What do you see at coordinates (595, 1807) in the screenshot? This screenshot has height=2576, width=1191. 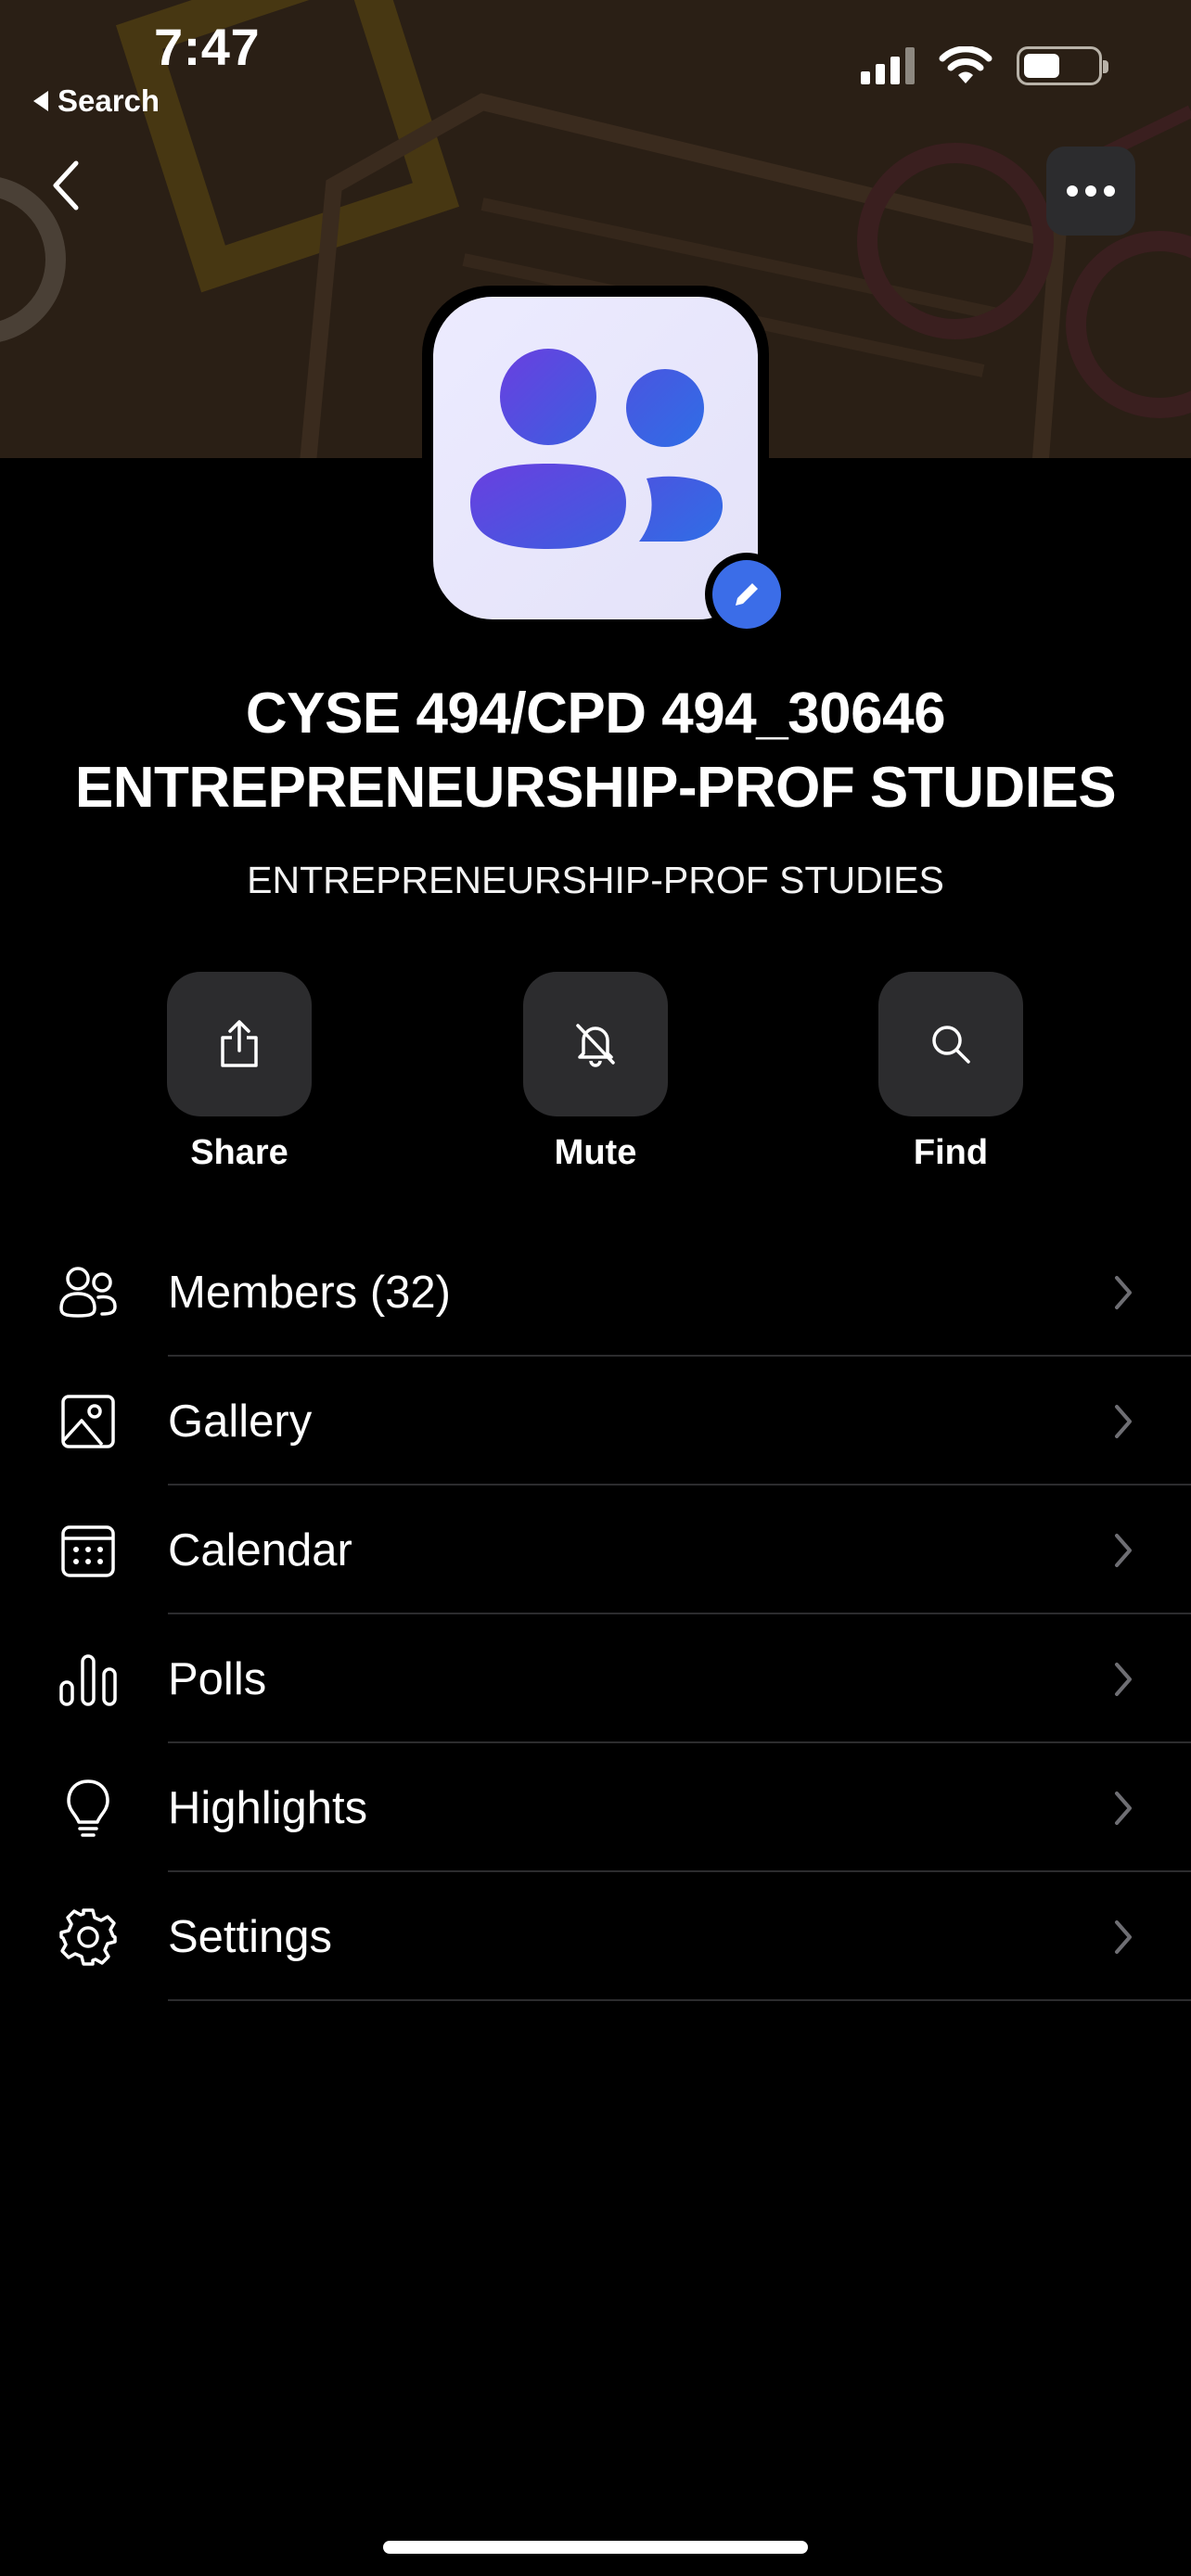 I see `menu-item-highlights: Highlights` at bounding box center [595, 1807].